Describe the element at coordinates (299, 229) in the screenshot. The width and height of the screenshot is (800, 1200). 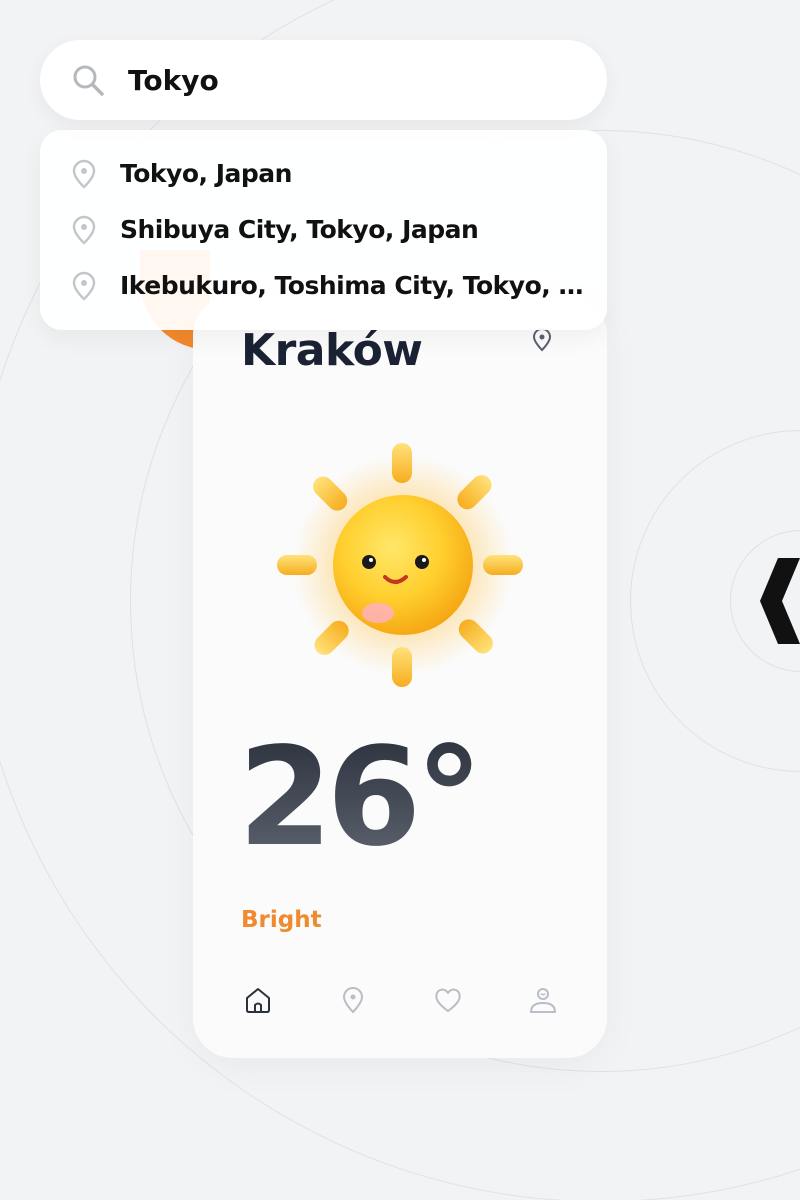
I see `search-result-label: Shibuya City, Tokyo, Japan` at that location.